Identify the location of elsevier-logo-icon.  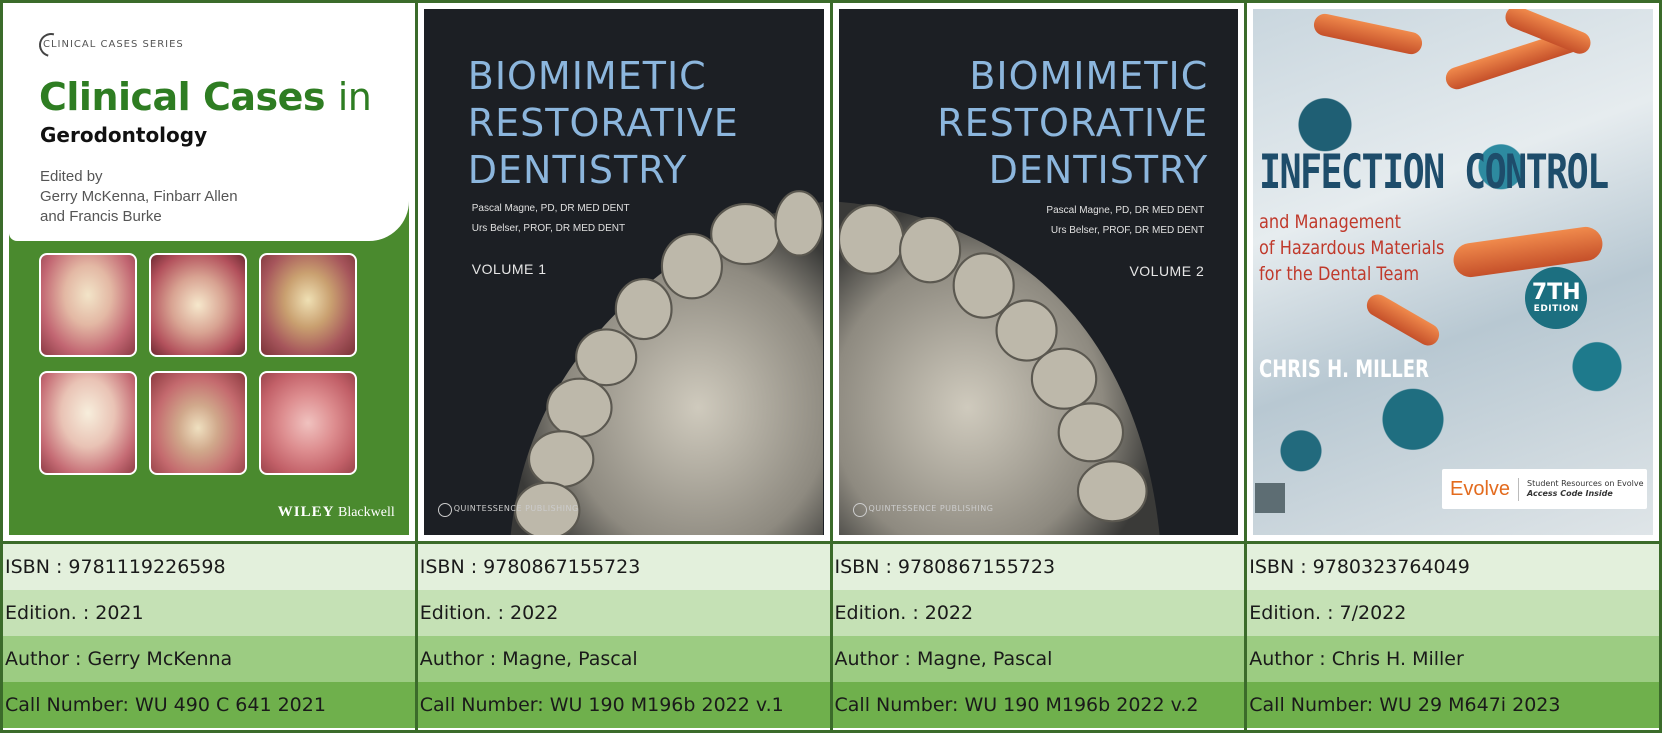
(1270, 498).